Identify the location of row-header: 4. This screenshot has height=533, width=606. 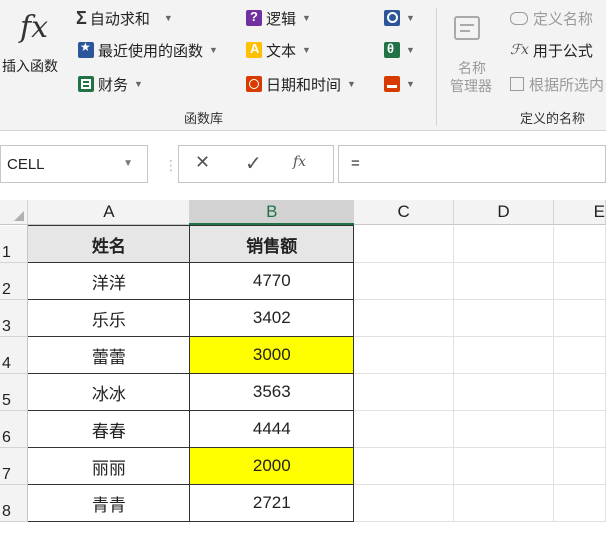
(14, 355).